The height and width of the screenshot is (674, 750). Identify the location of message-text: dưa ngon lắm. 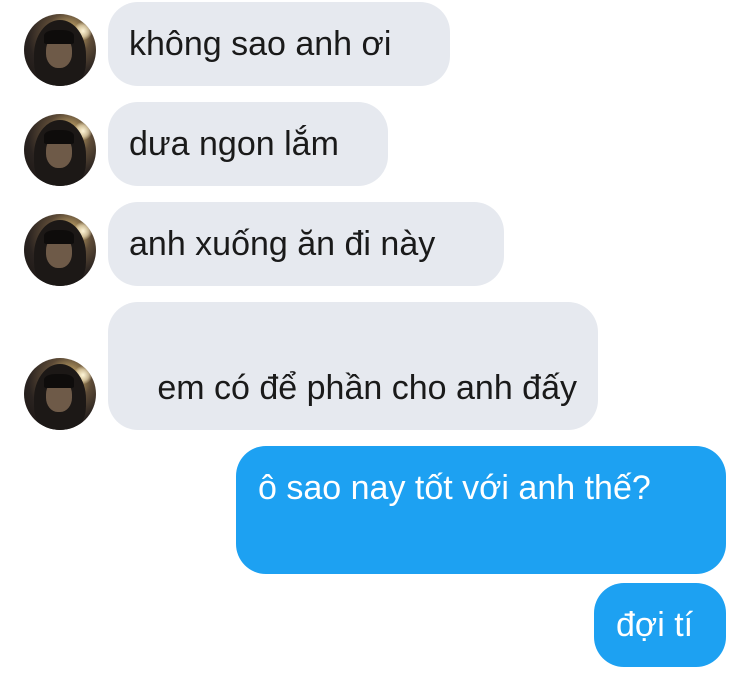
(234, 144).